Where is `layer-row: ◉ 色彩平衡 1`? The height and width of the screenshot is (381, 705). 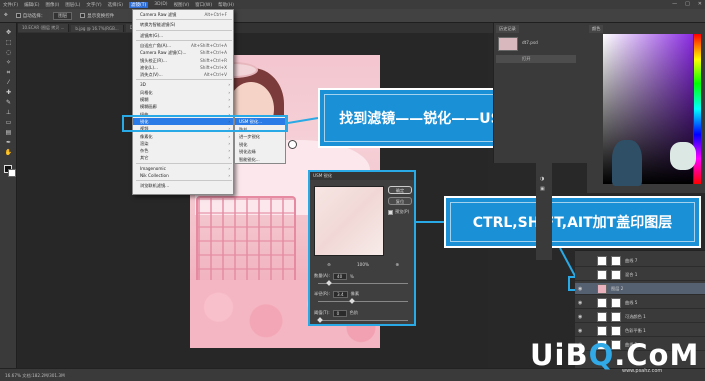
layer-row: ◉ 色彩平衡 1 is located at coordinates (640, 331).